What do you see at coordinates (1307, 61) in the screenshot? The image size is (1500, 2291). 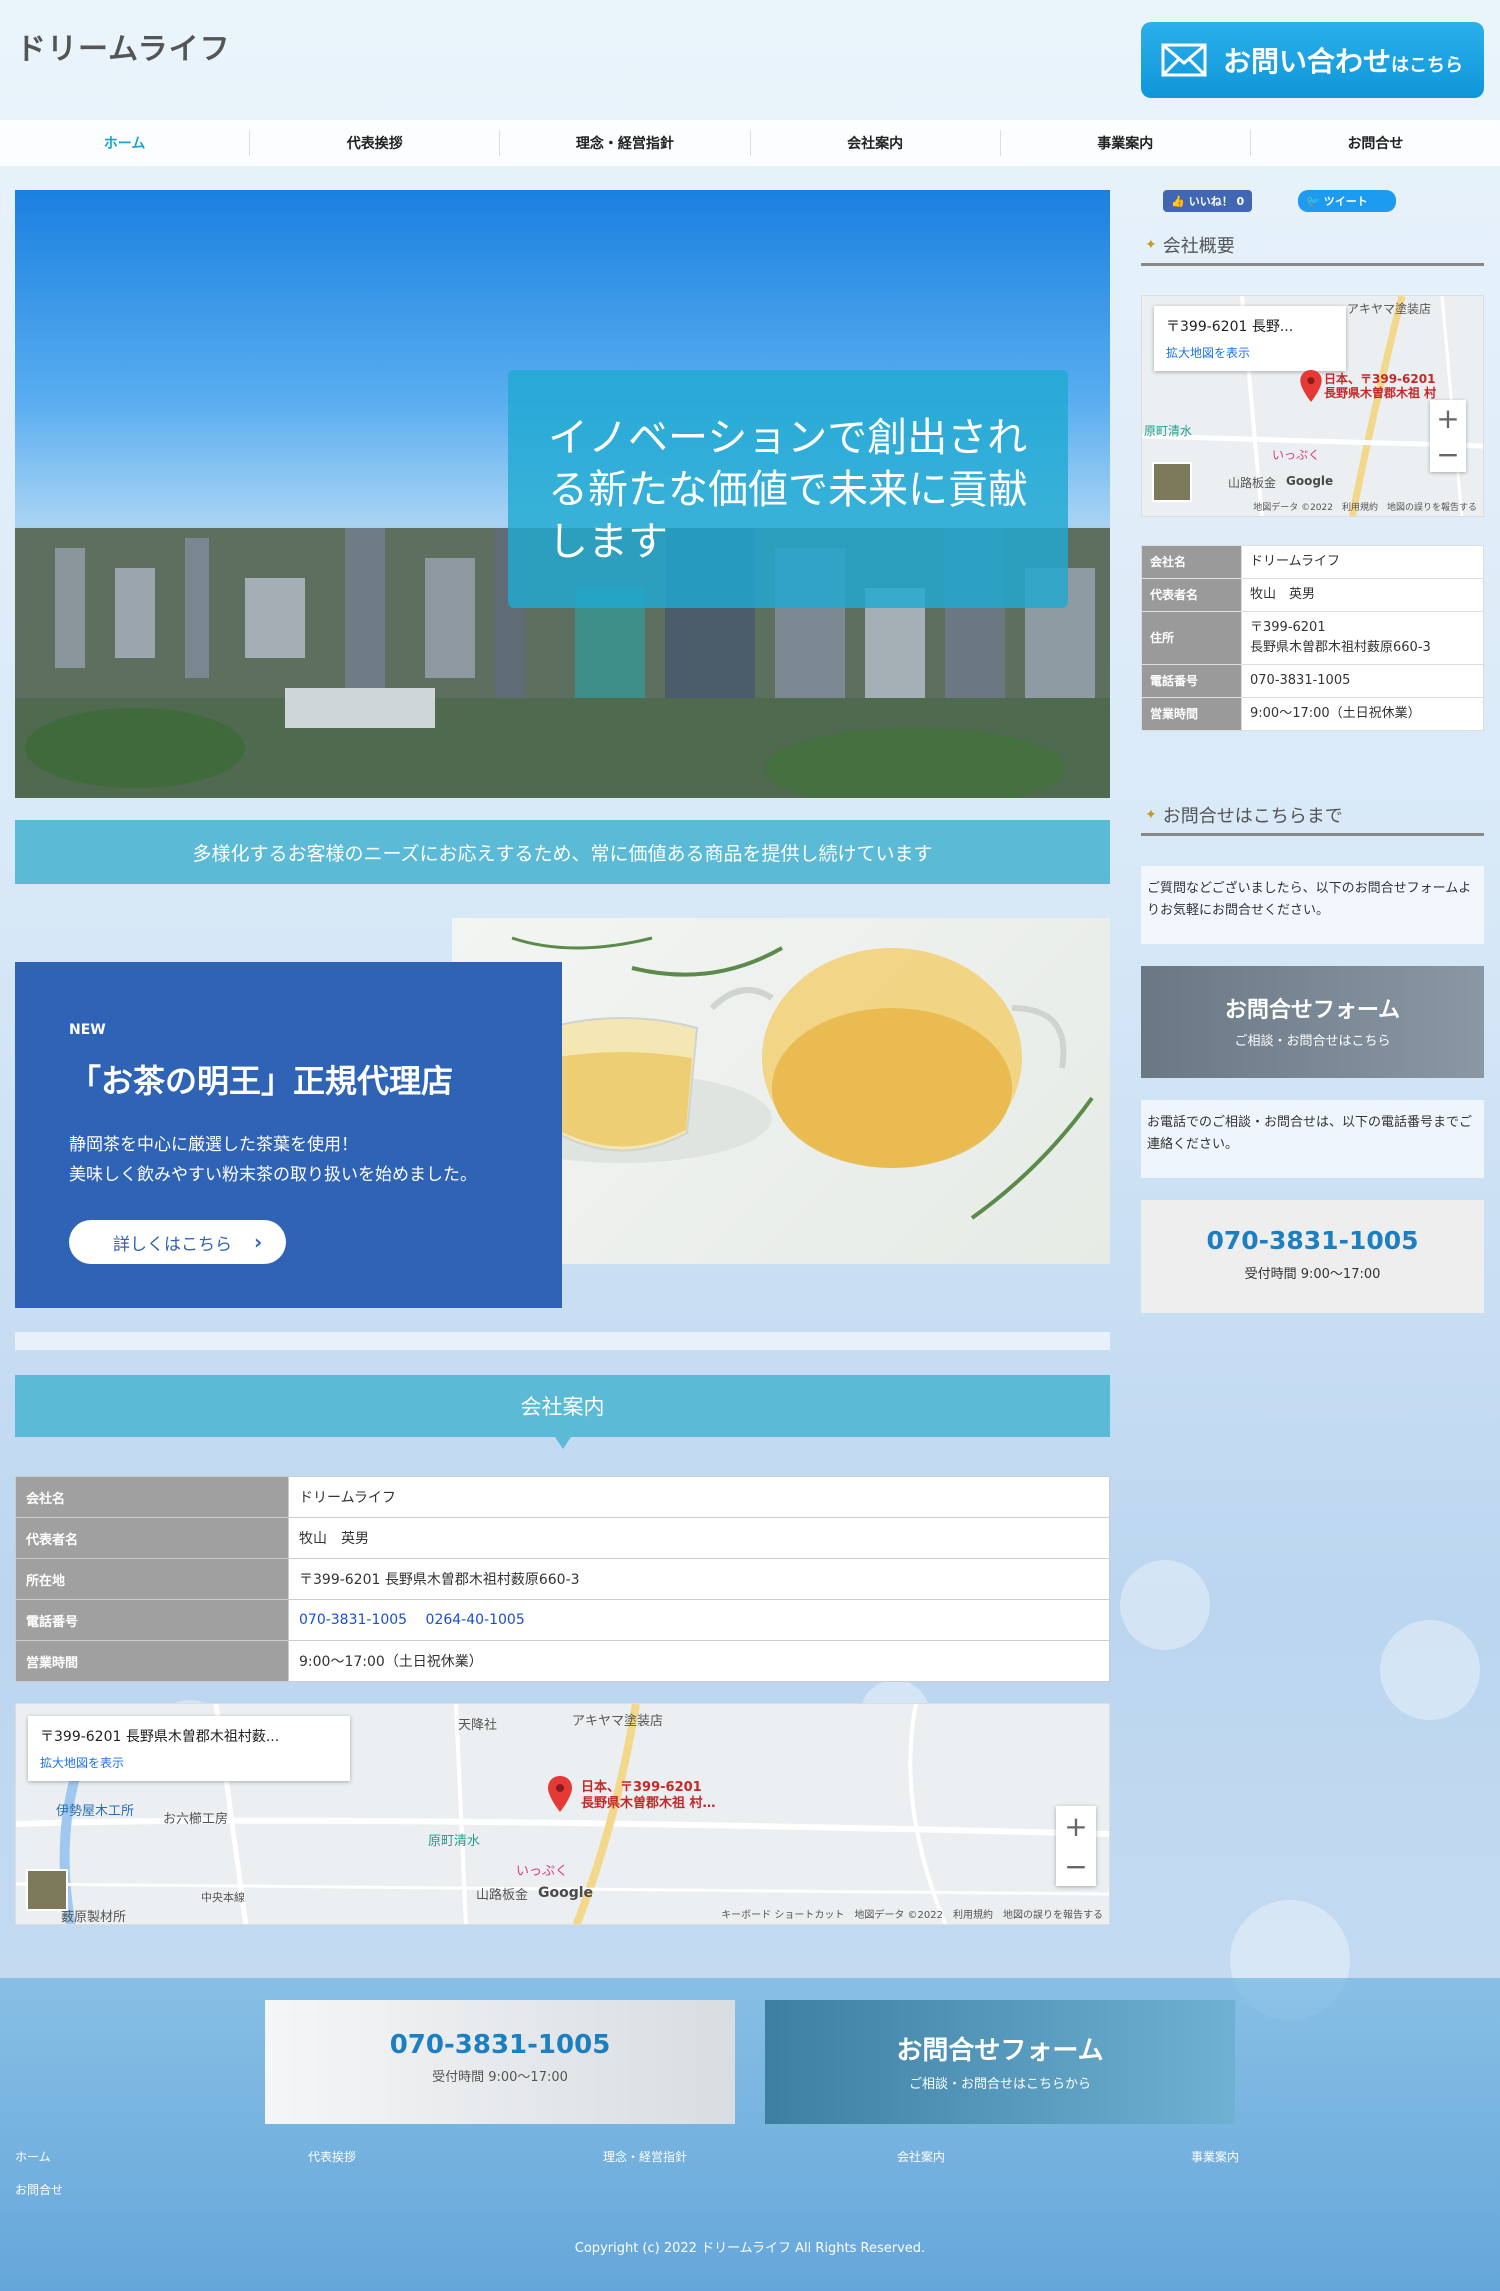 I see `contact-header-label: お問い合わせ` at bounding box center [1307, 61].